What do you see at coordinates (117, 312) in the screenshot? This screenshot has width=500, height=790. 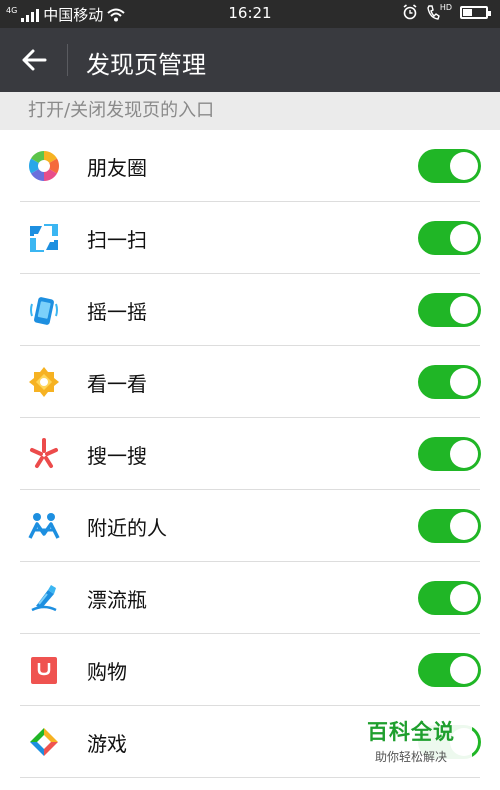 I see `item-label: 摇一摇` at bounding box center [117, 312].